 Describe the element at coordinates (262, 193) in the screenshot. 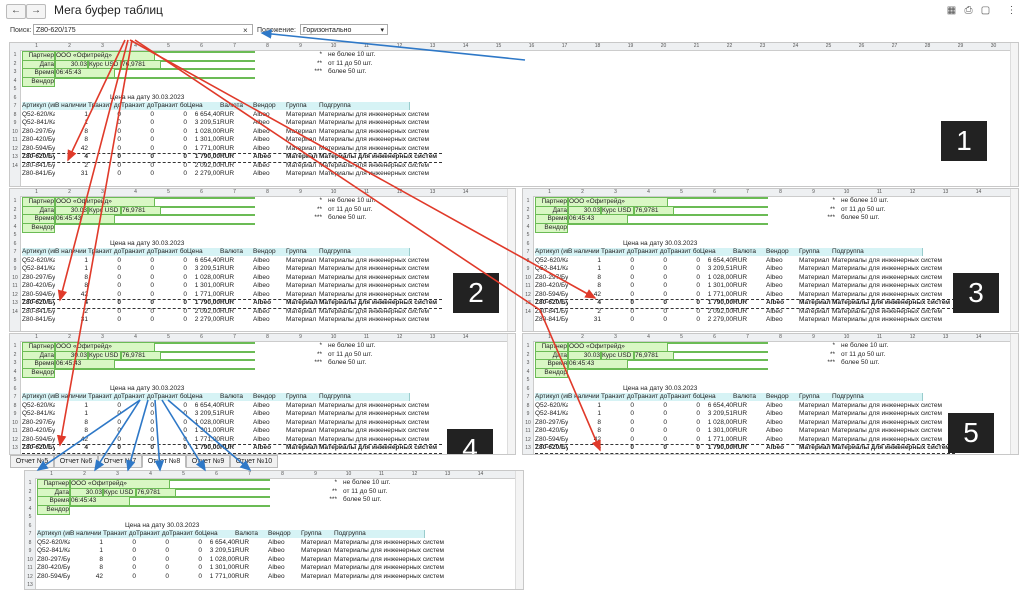

I see `column-header: 1234567891011121314` at that location.